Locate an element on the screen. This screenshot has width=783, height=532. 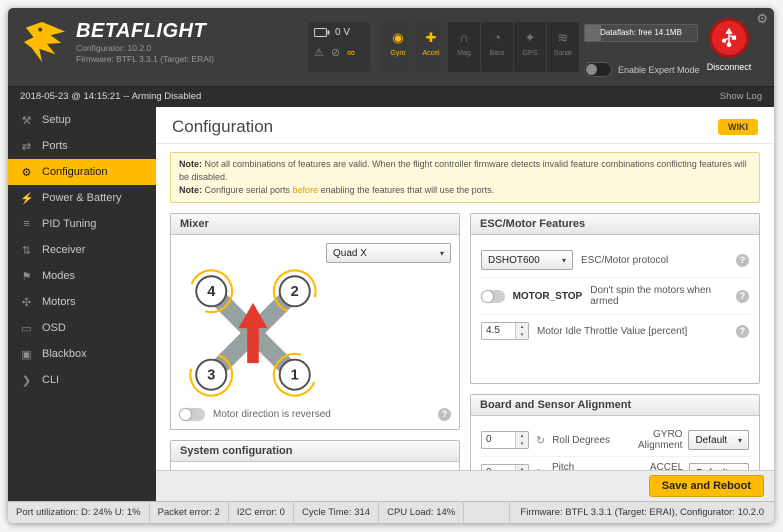
motor-2-label: 2 is located at coordinates (295, 292).